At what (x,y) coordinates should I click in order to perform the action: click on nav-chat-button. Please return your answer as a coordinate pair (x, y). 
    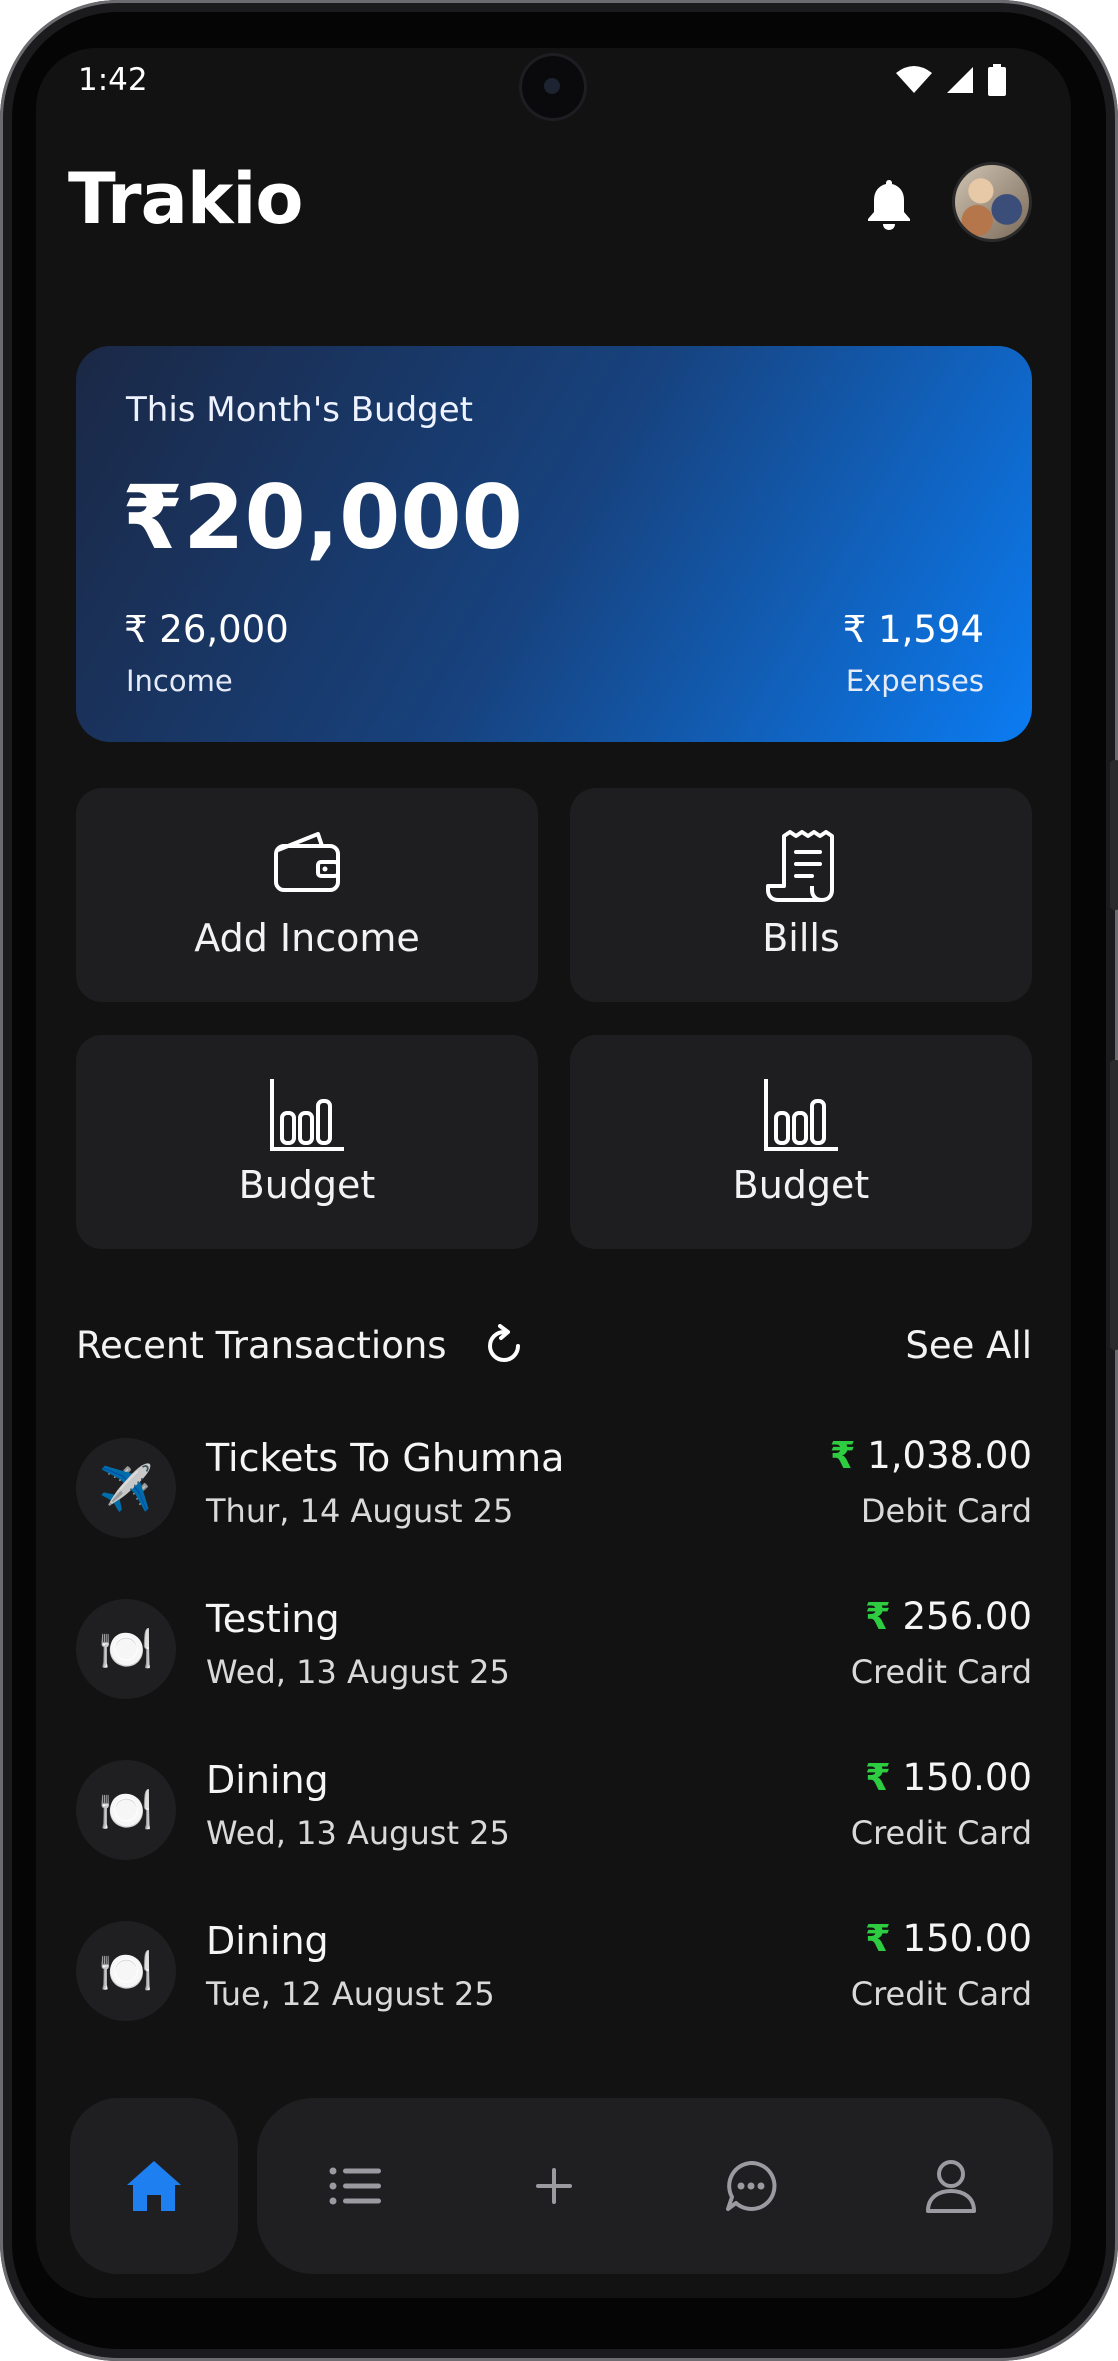
    Looking at the image, I should click on (751, 2186).